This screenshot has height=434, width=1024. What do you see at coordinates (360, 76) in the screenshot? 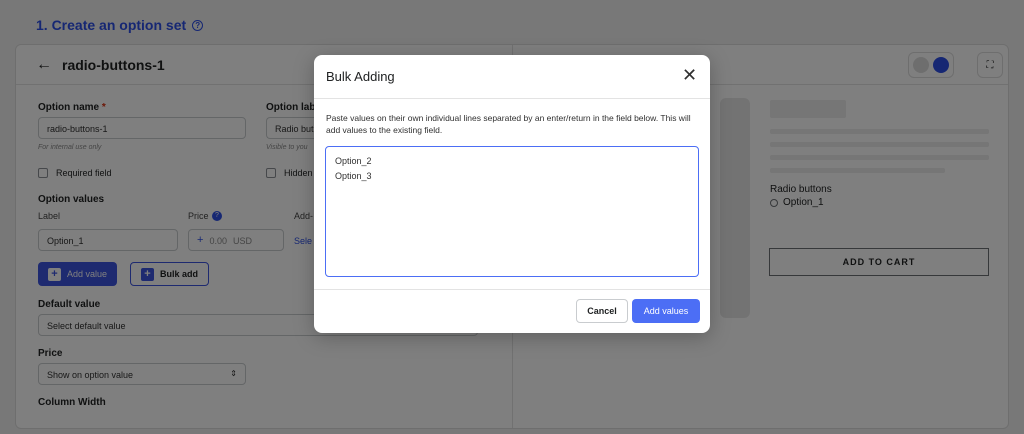
I see `modal-title: Bulk Adding` at bounding box center [360, 76].